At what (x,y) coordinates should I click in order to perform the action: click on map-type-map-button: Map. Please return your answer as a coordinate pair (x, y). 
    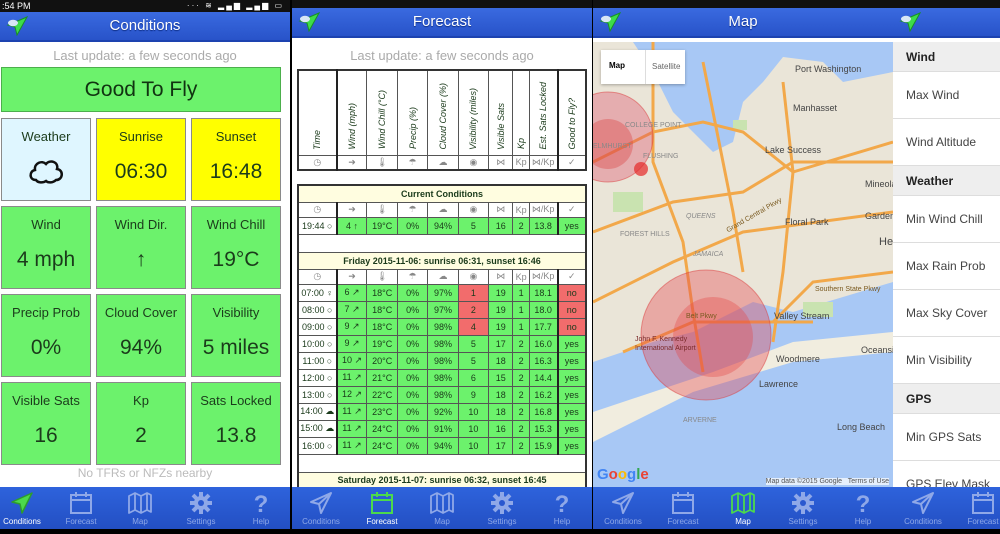
    Looking at the image, I should click on (617, 65).